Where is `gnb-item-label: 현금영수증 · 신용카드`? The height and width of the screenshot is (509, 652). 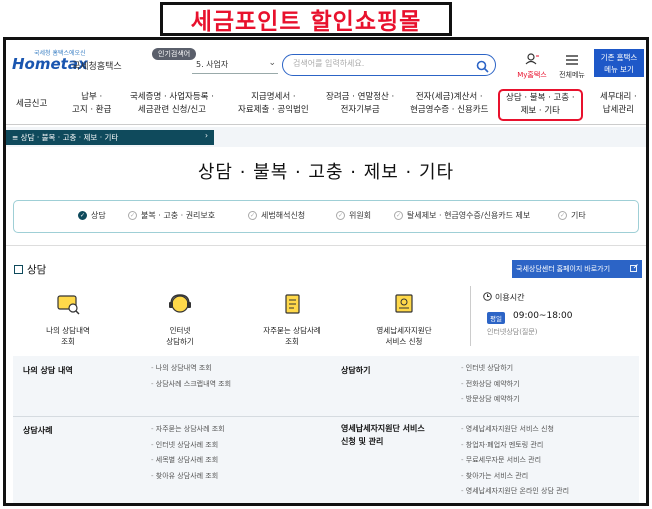
gnb-item-label: 현금영수증 · 신용카드 is located at coordinates (449, 110).